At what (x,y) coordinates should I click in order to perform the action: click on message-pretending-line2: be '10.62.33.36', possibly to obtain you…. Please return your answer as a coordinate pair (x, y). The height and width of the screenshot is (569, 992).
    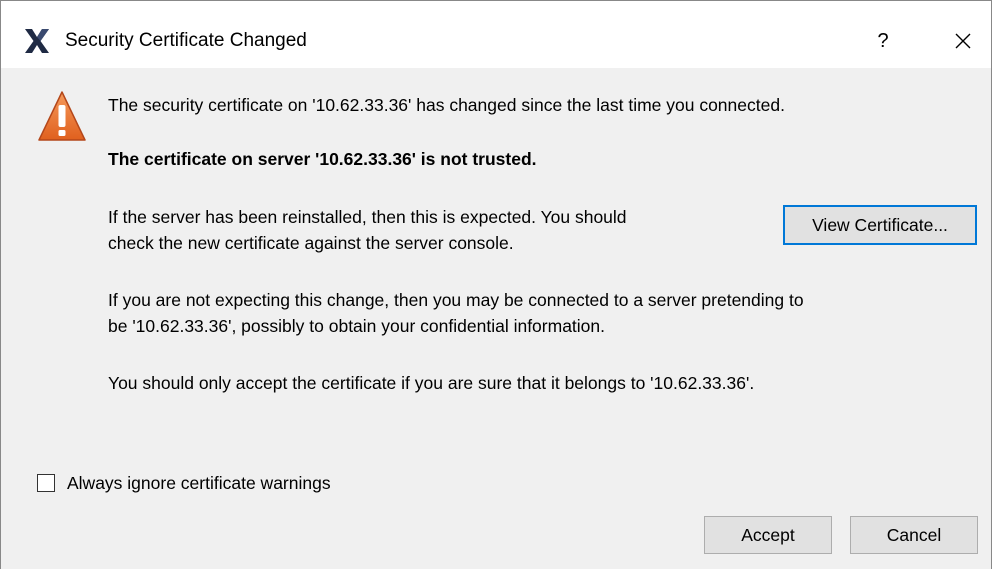
    Looking at the image, I should click on (356, 326).